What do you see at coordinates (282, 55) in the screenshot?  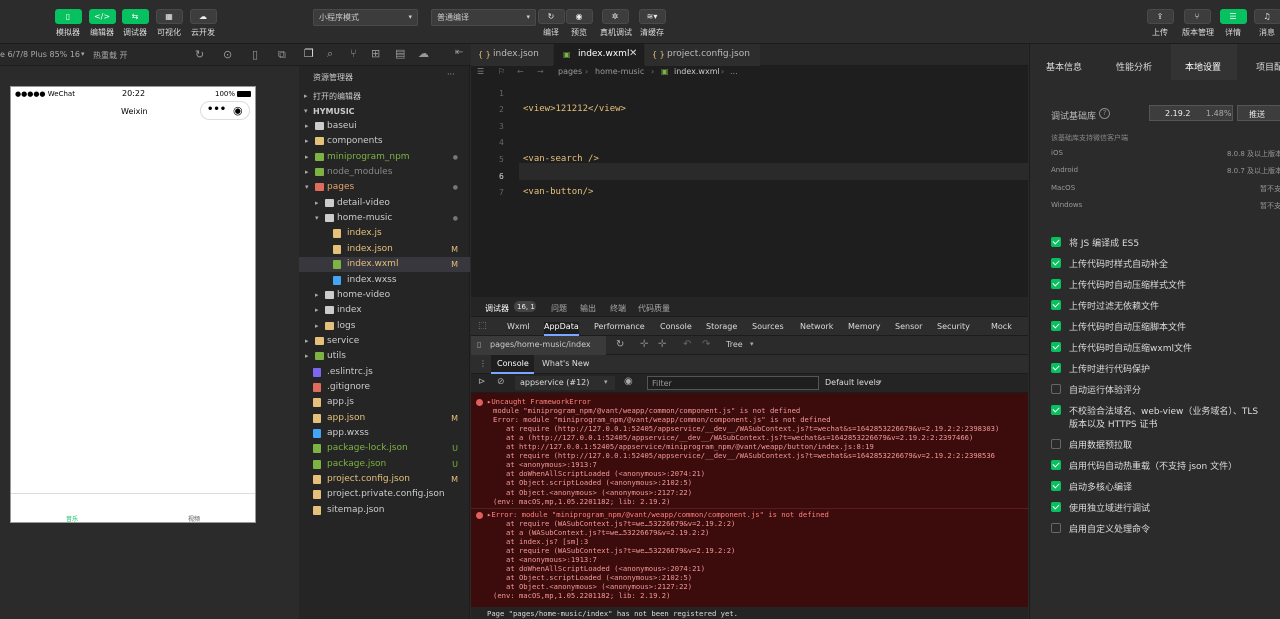 I see `window-icon: ⧉` at bounding box center [282, 55].